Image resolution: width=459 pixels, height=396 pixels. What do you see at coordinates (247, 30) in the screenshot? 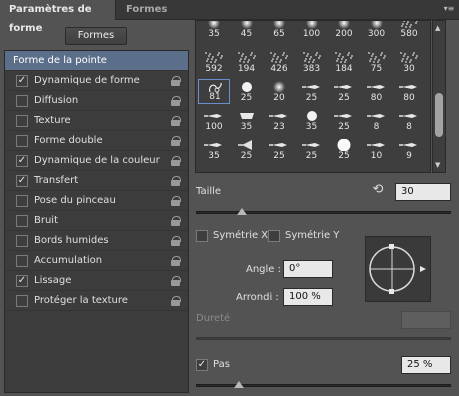
I see `brush-tip-cell: 45` at bounding box center [247, 30].